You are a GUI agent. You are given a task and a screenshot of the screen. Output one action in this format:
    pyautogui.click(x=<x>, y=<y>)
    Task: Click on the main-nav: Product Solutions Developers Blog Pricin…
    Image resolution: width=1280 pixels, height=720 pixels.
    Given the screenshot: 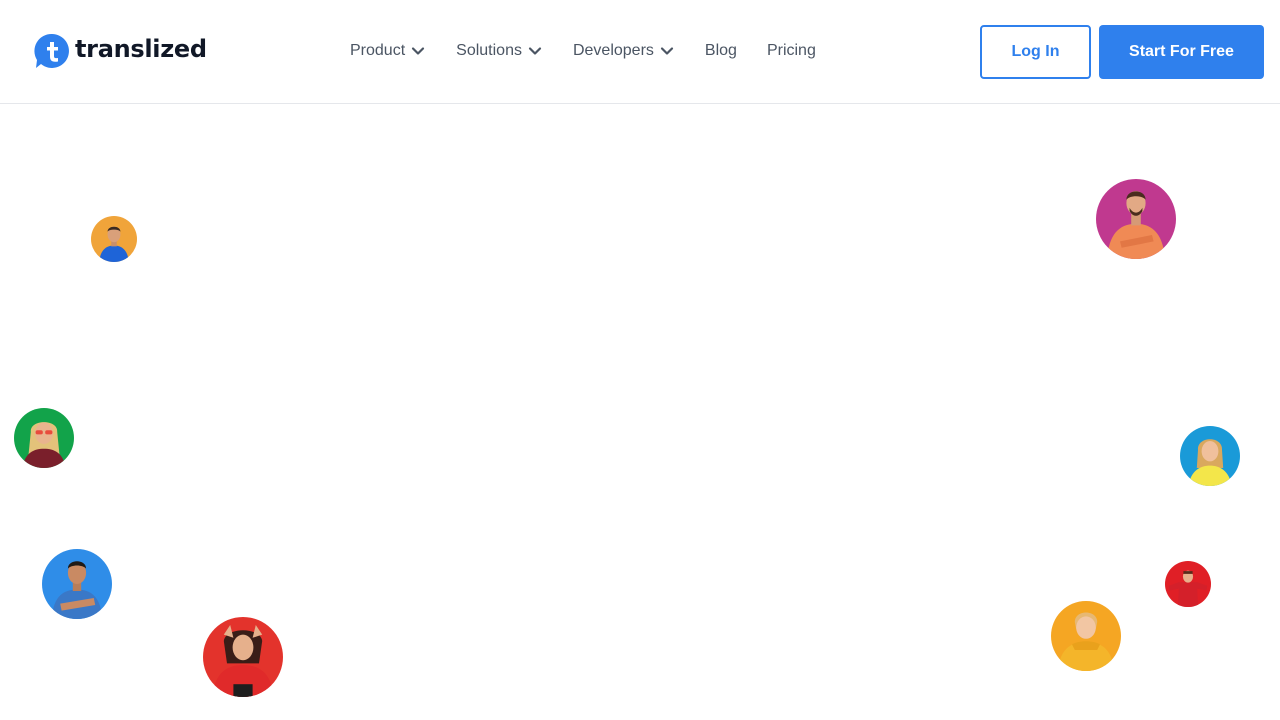 What is the action you would take?
    pyautogui.click(x=583, y=51)
    